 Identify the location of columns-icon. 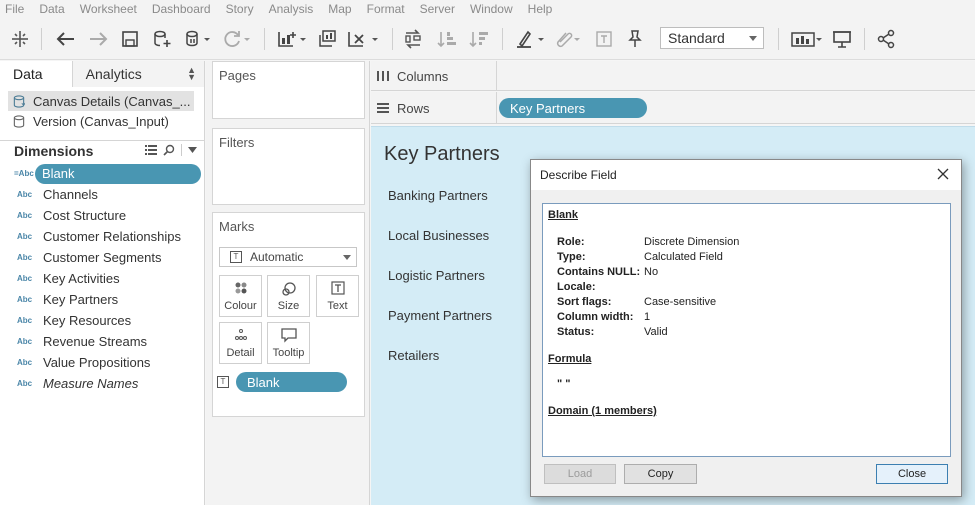
(383, 76).